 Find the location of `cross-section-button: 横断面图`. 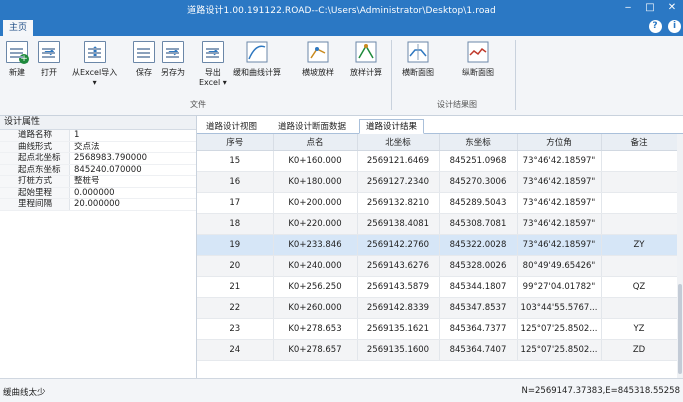

cross-section-button: 横断面图 is located at coordinates (418, 59).